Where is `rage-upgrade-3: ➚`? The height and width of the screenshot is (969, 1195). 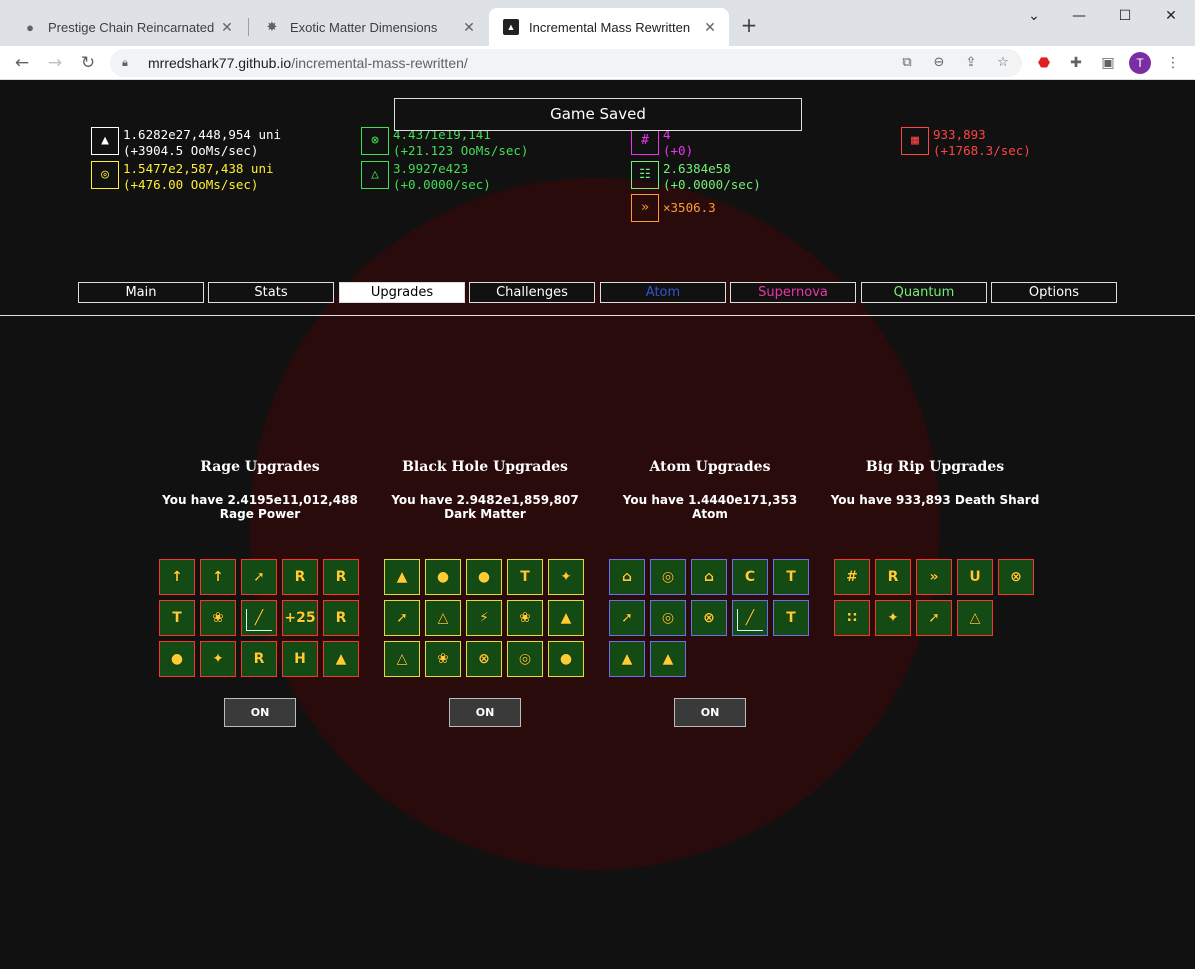
rage-upgrade-3: ➚ is located at coordinates (259, 577).